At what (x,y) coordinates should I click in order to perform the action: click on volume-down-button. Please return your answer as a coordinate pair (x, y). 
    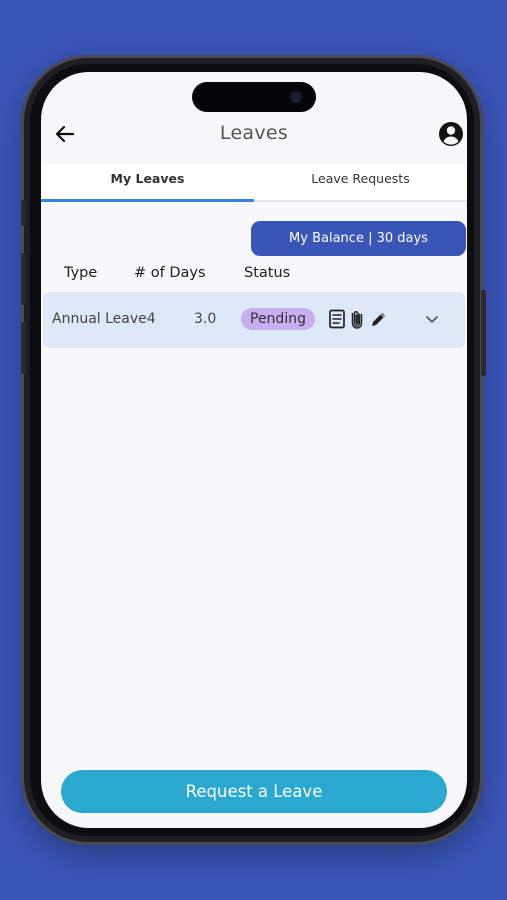
    Looking at the image, I should click on (23, 348).